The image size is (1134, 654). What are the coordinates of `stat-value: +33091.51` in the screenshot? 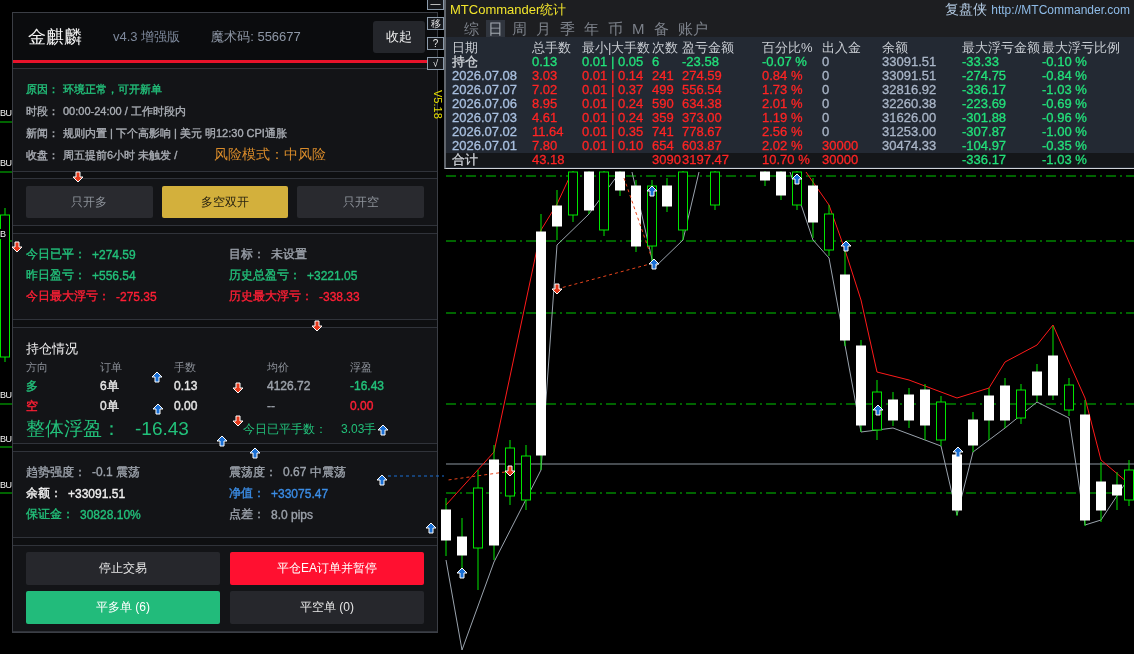 It's located at (97, 493).